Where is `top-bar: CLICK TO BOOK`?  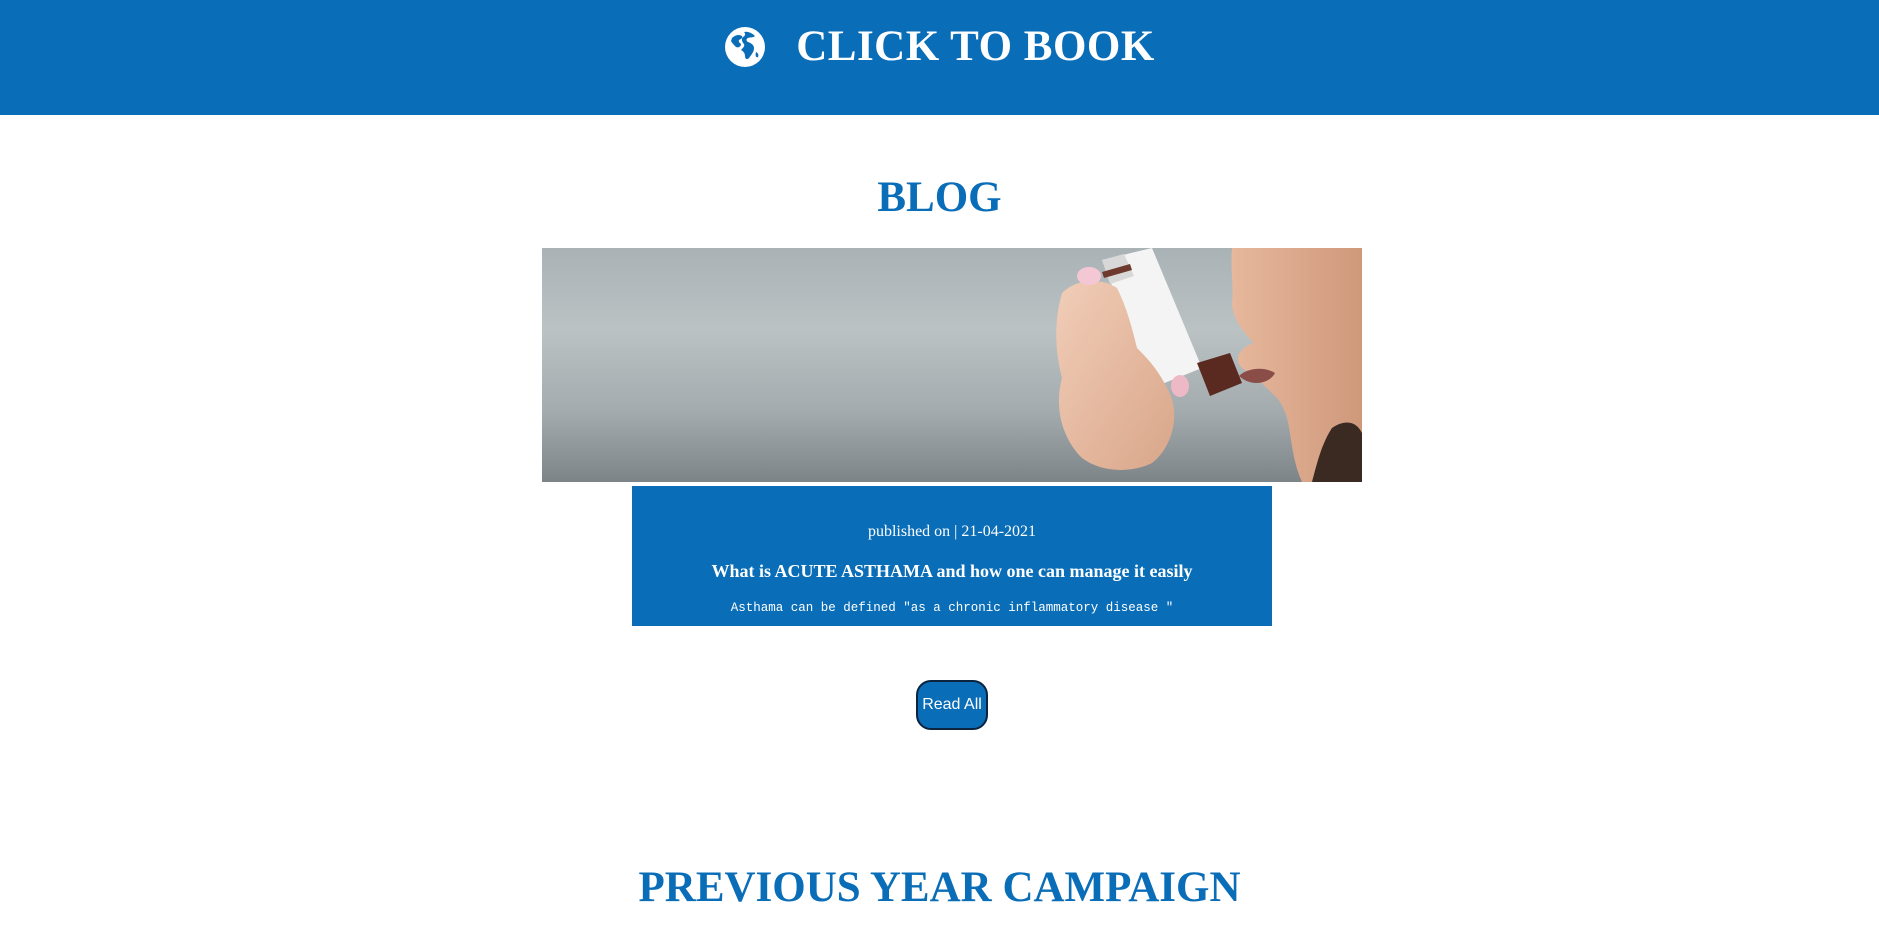 top-bar: CLICK TO BOOK is located at coordinates (939, 57).